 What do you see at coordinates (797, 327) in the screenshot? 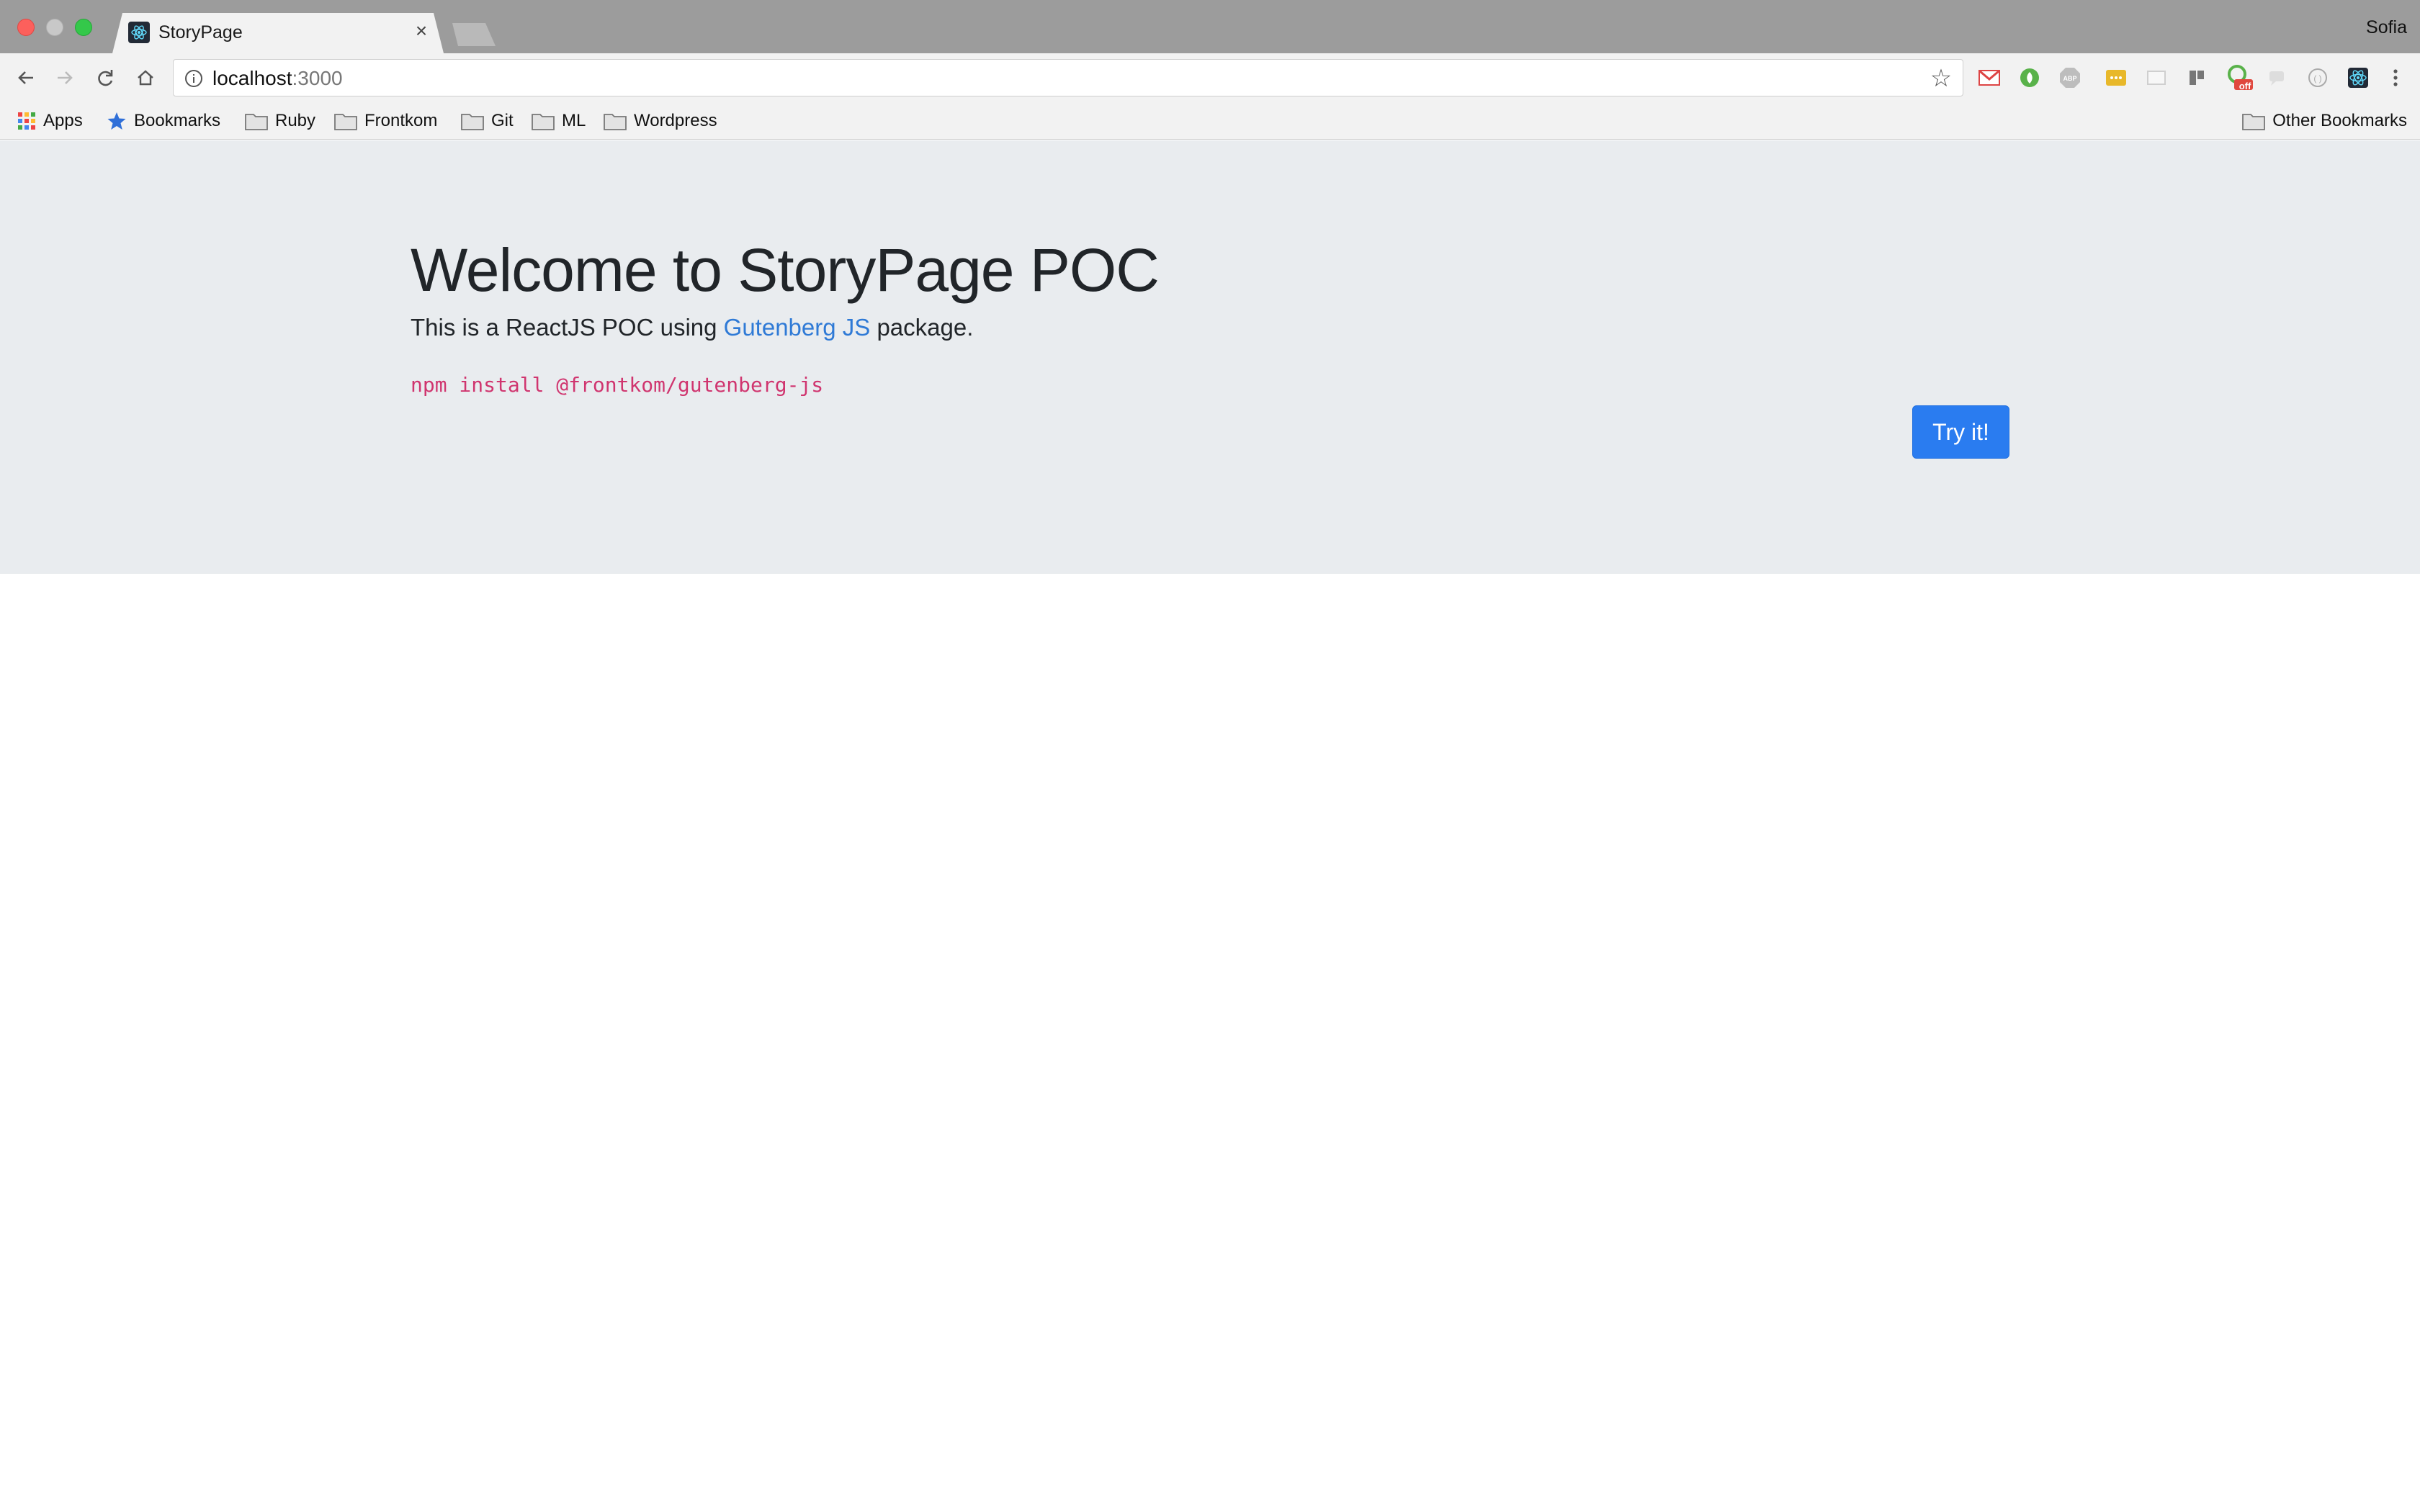
I see `gutenberg-js-link: Gutenberg JS` at bounding box center [797, 327].